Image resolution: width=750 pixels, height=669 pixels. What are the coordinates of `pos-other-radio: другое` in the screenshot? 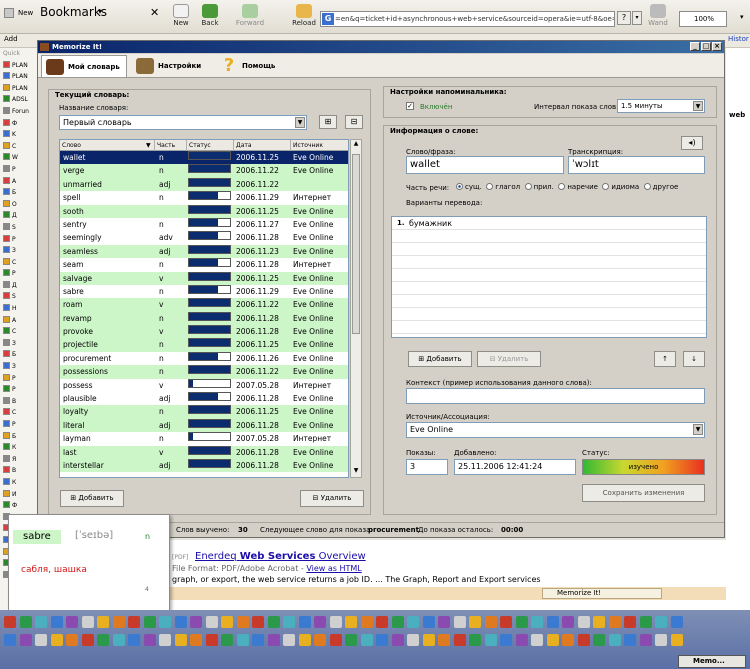 It's located at (660, 187).